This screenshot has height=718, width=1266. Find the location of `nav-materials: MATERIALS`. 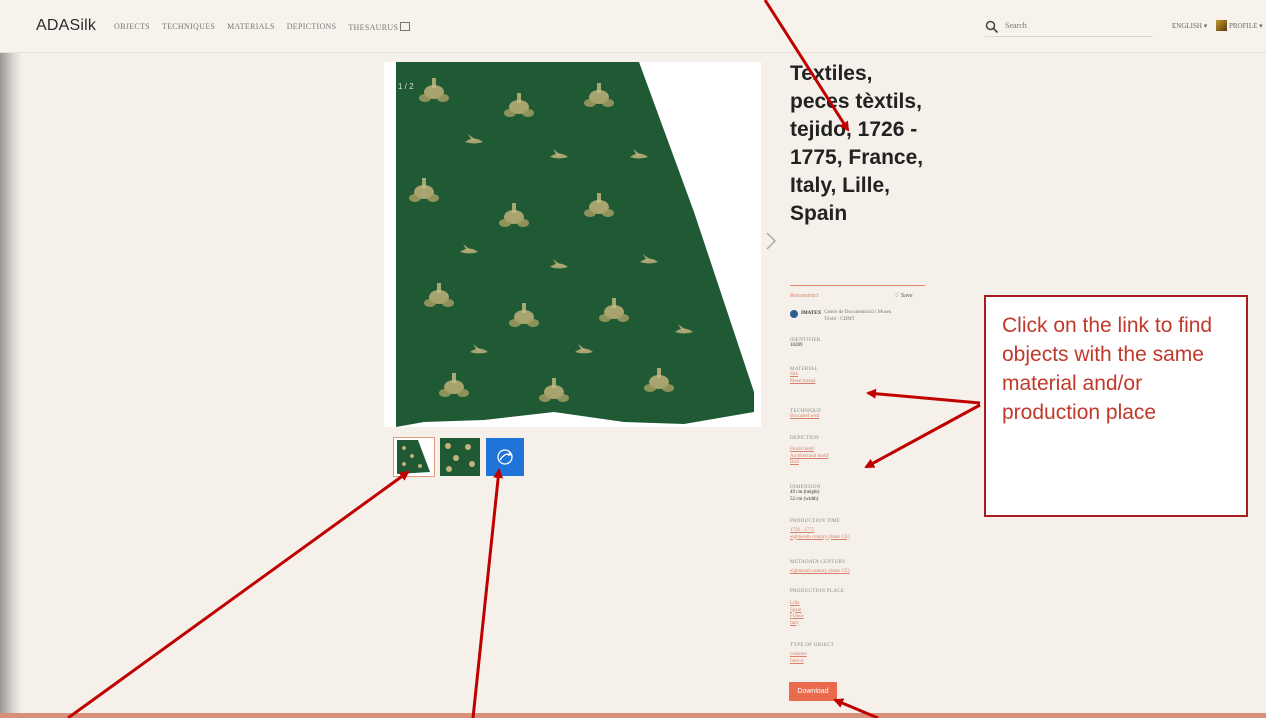

nav-materials: MATERIALS is located at coordinates (251, 27).